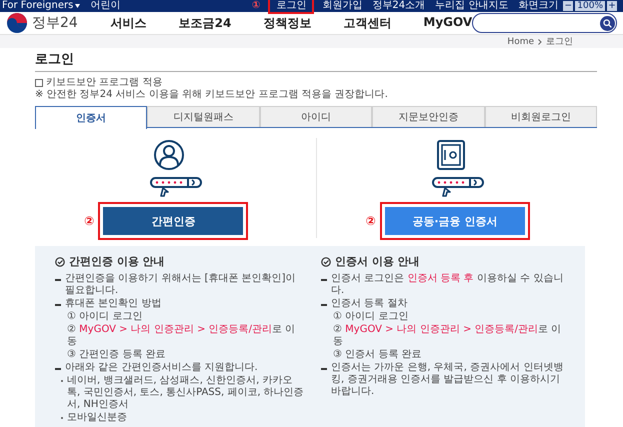  I want to click on logo-icon, so click(17, 23).